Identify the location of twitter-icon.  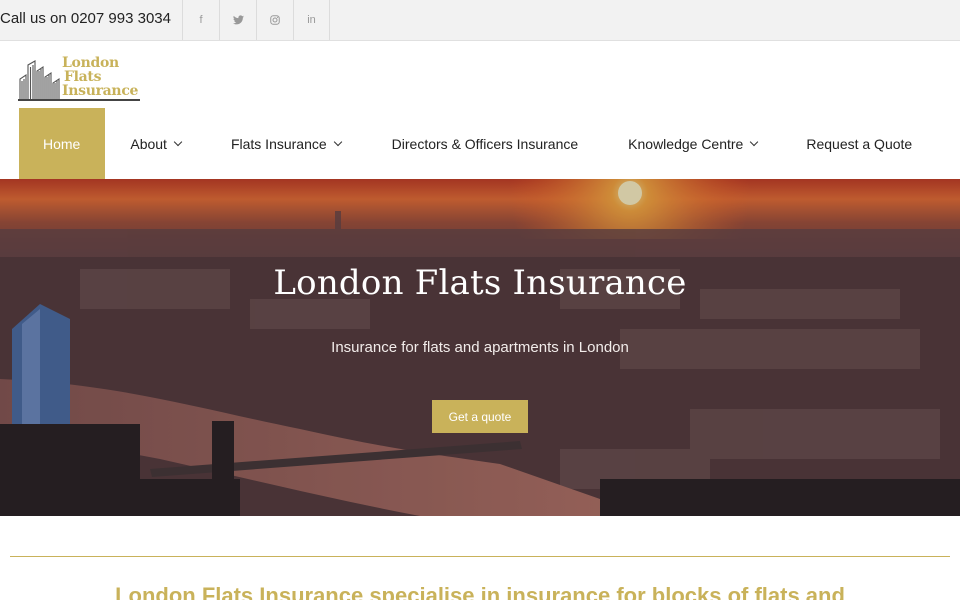
(237, 20).